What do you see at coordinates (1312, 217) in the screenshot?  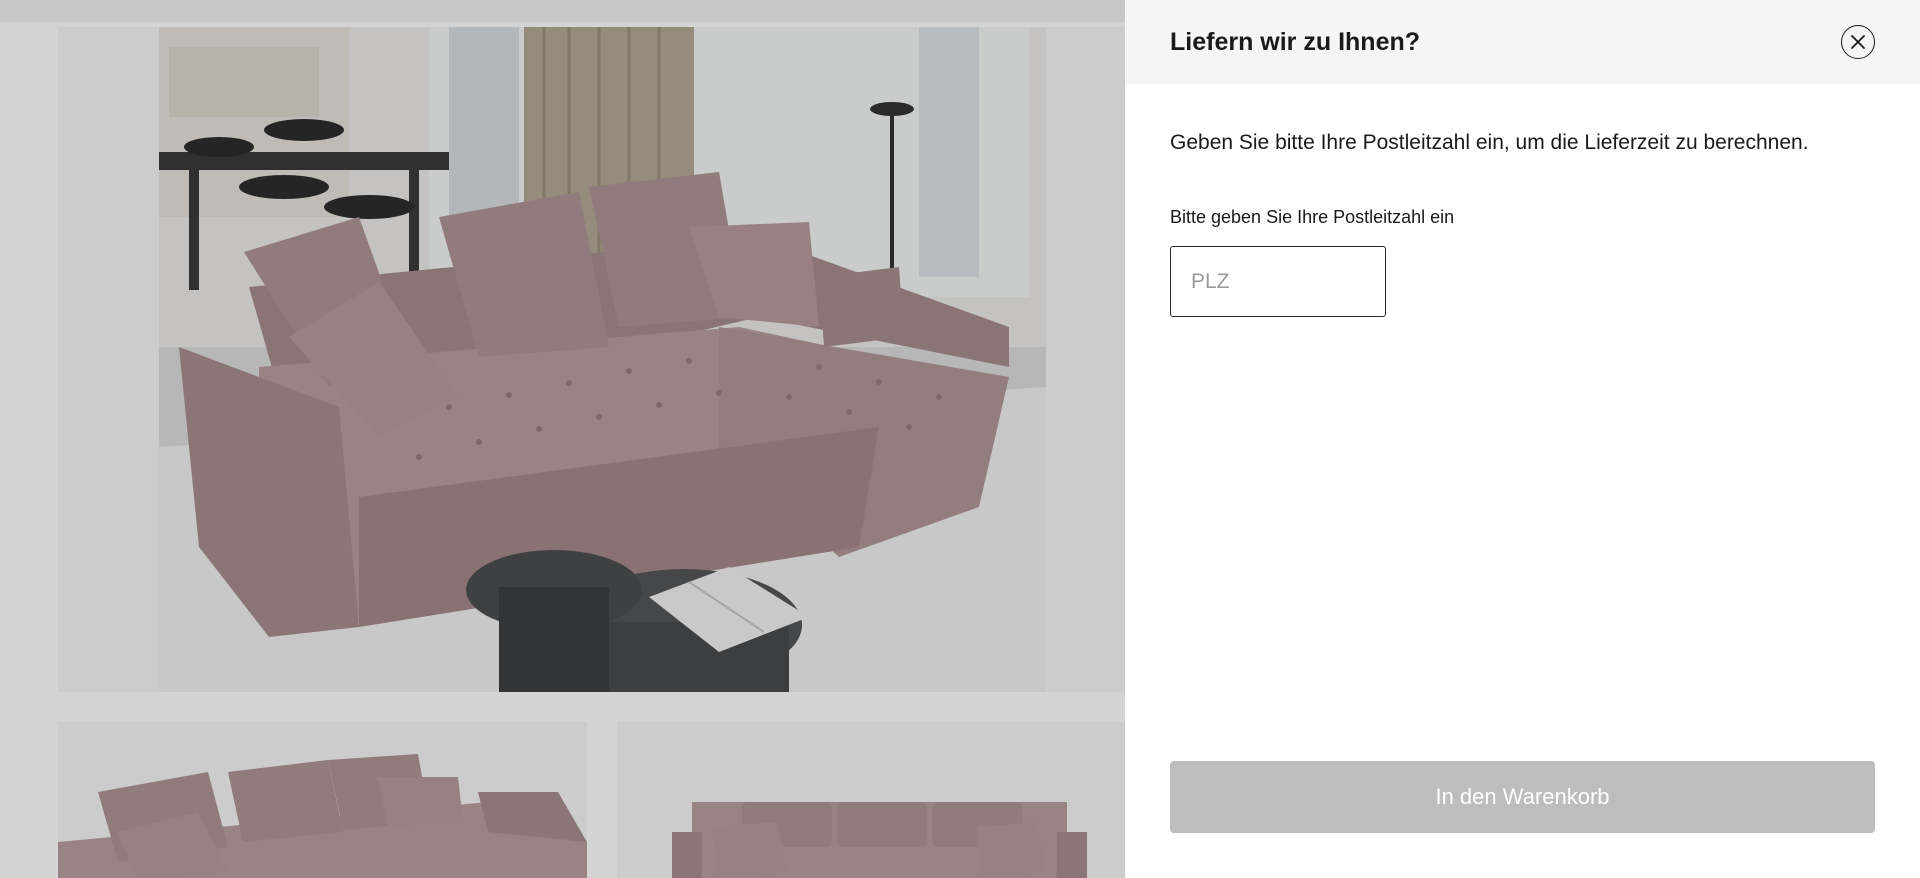 I see `postal-code-label: Bitte geben Sie Ihre Postleitzahl ein` at bounding box center [1312, 217].